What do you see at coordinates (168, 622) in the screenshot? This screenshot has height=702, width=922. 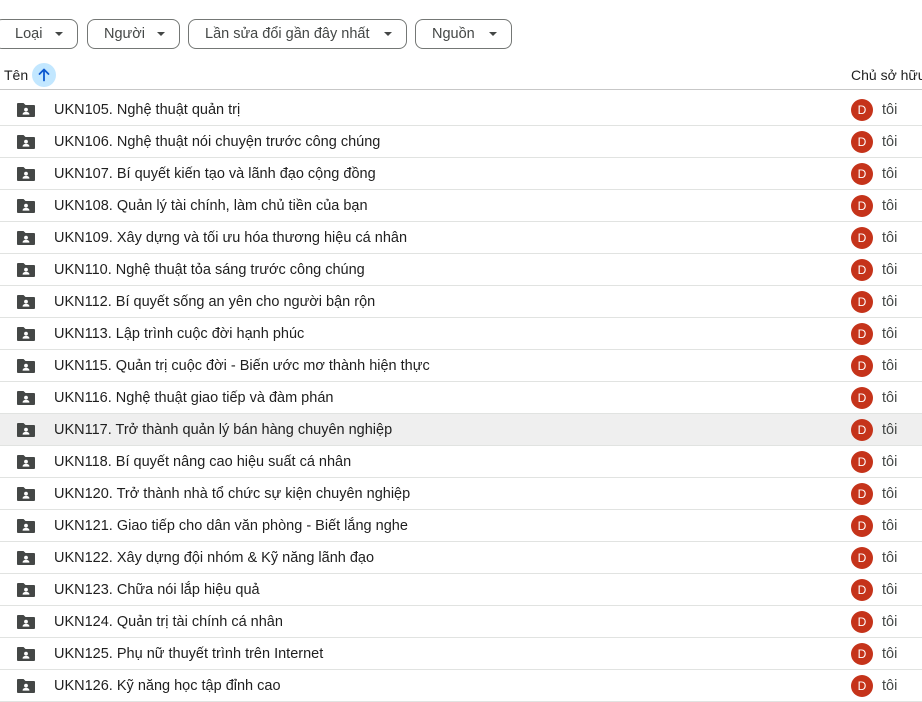 I see `file-name: UKN124. Quản trị tài chính cá nhân` at bounding box center [168, 622].